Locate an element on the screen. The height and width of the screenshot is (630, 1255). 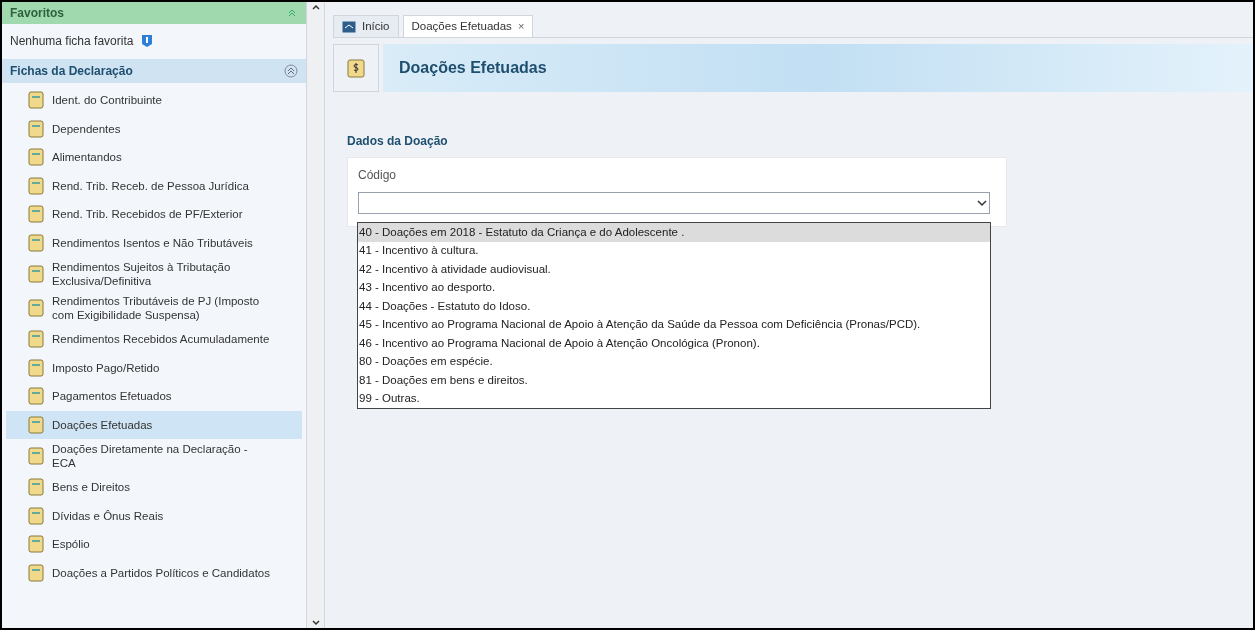
info-icon is located at coordinates (147, 41).